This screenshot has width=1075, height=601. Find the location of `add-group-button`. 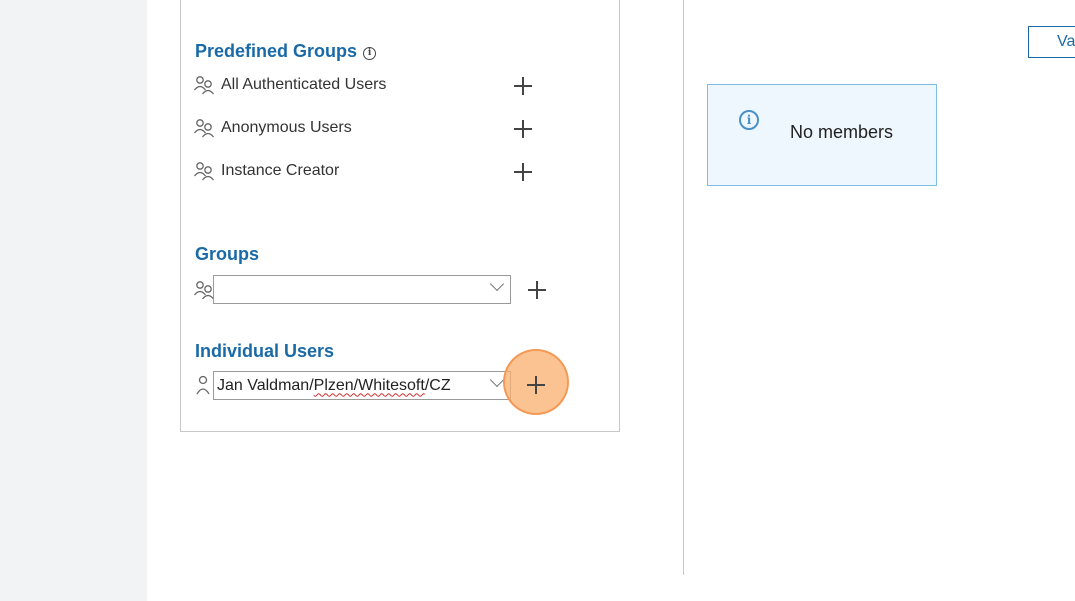

add-group-button is located at coordinates (537, 290).